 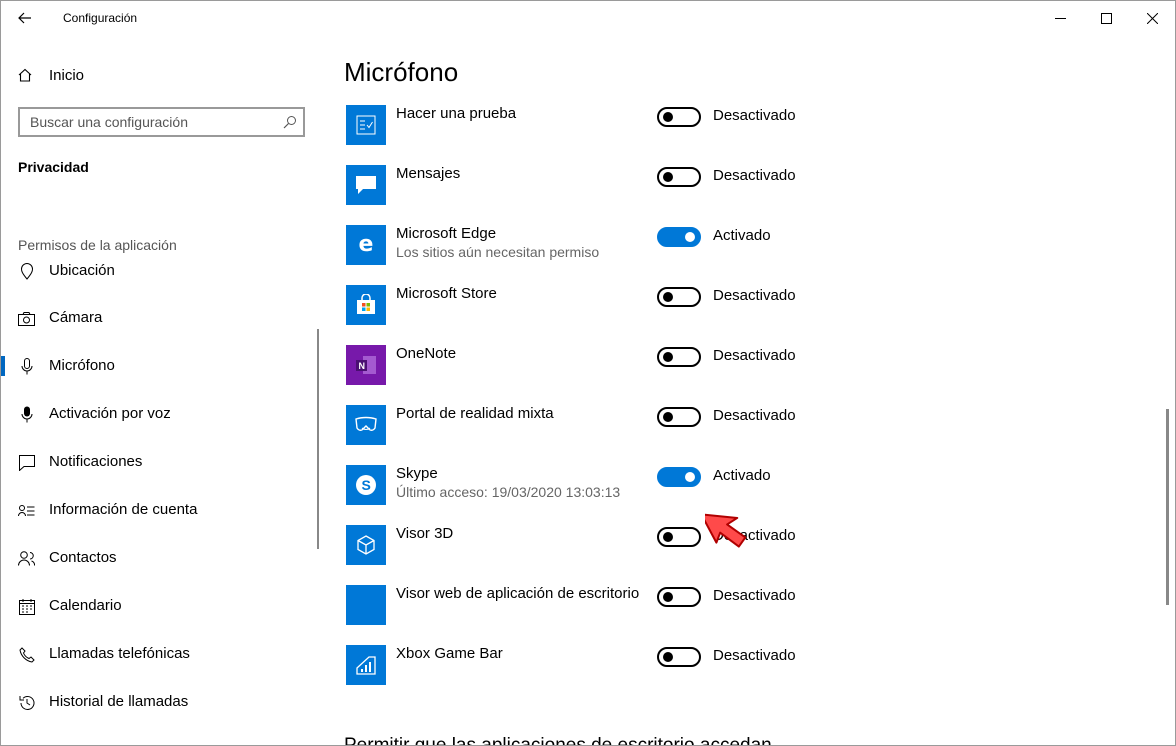 I want to click on minimize-button, so click(x=1060, y=18).